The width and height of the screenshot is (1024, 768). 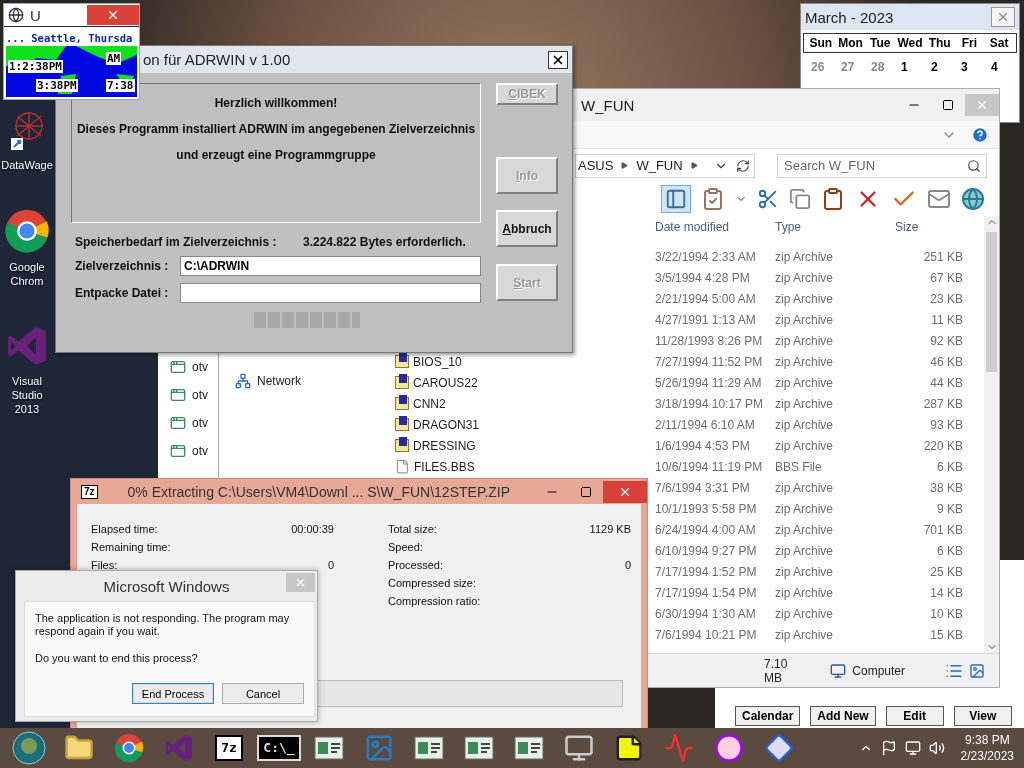 I want to click on file-name: FILES.BBS, so click(x=444, y=466).